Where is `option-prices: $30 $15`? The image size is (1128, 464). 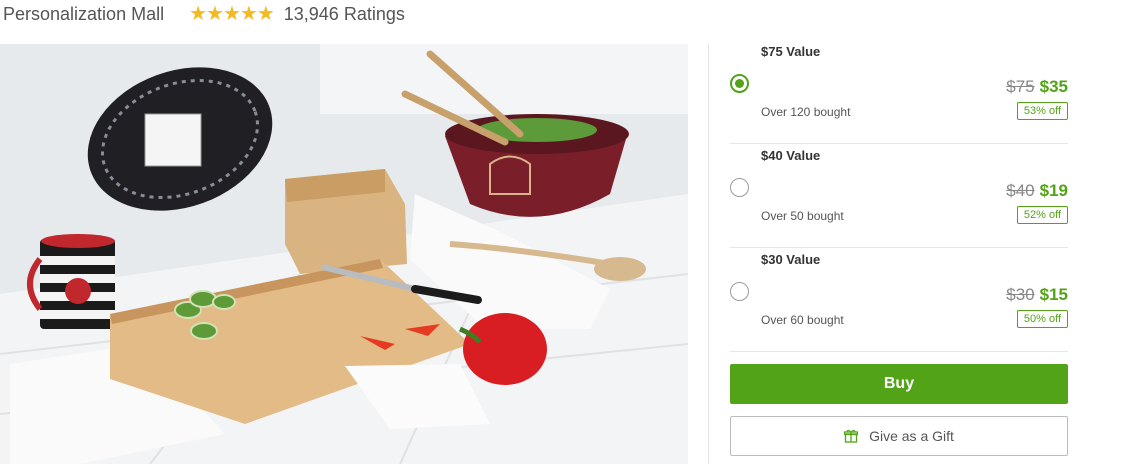
option-prices: $30 $15 is located at coordinates (1037, 295).